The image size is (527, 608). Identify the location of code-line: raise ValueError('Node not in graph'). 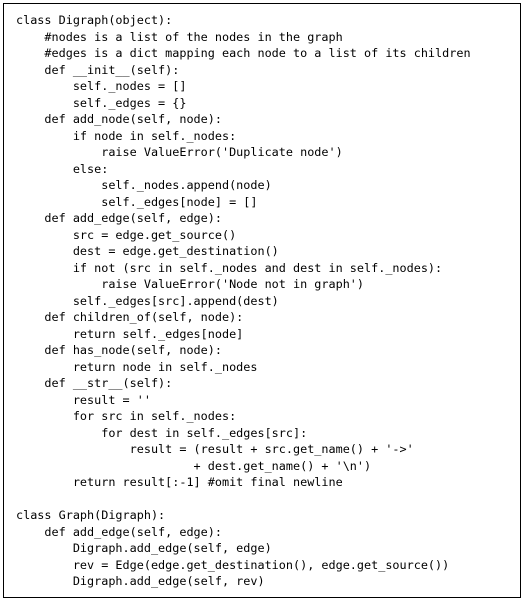
(190, 284).